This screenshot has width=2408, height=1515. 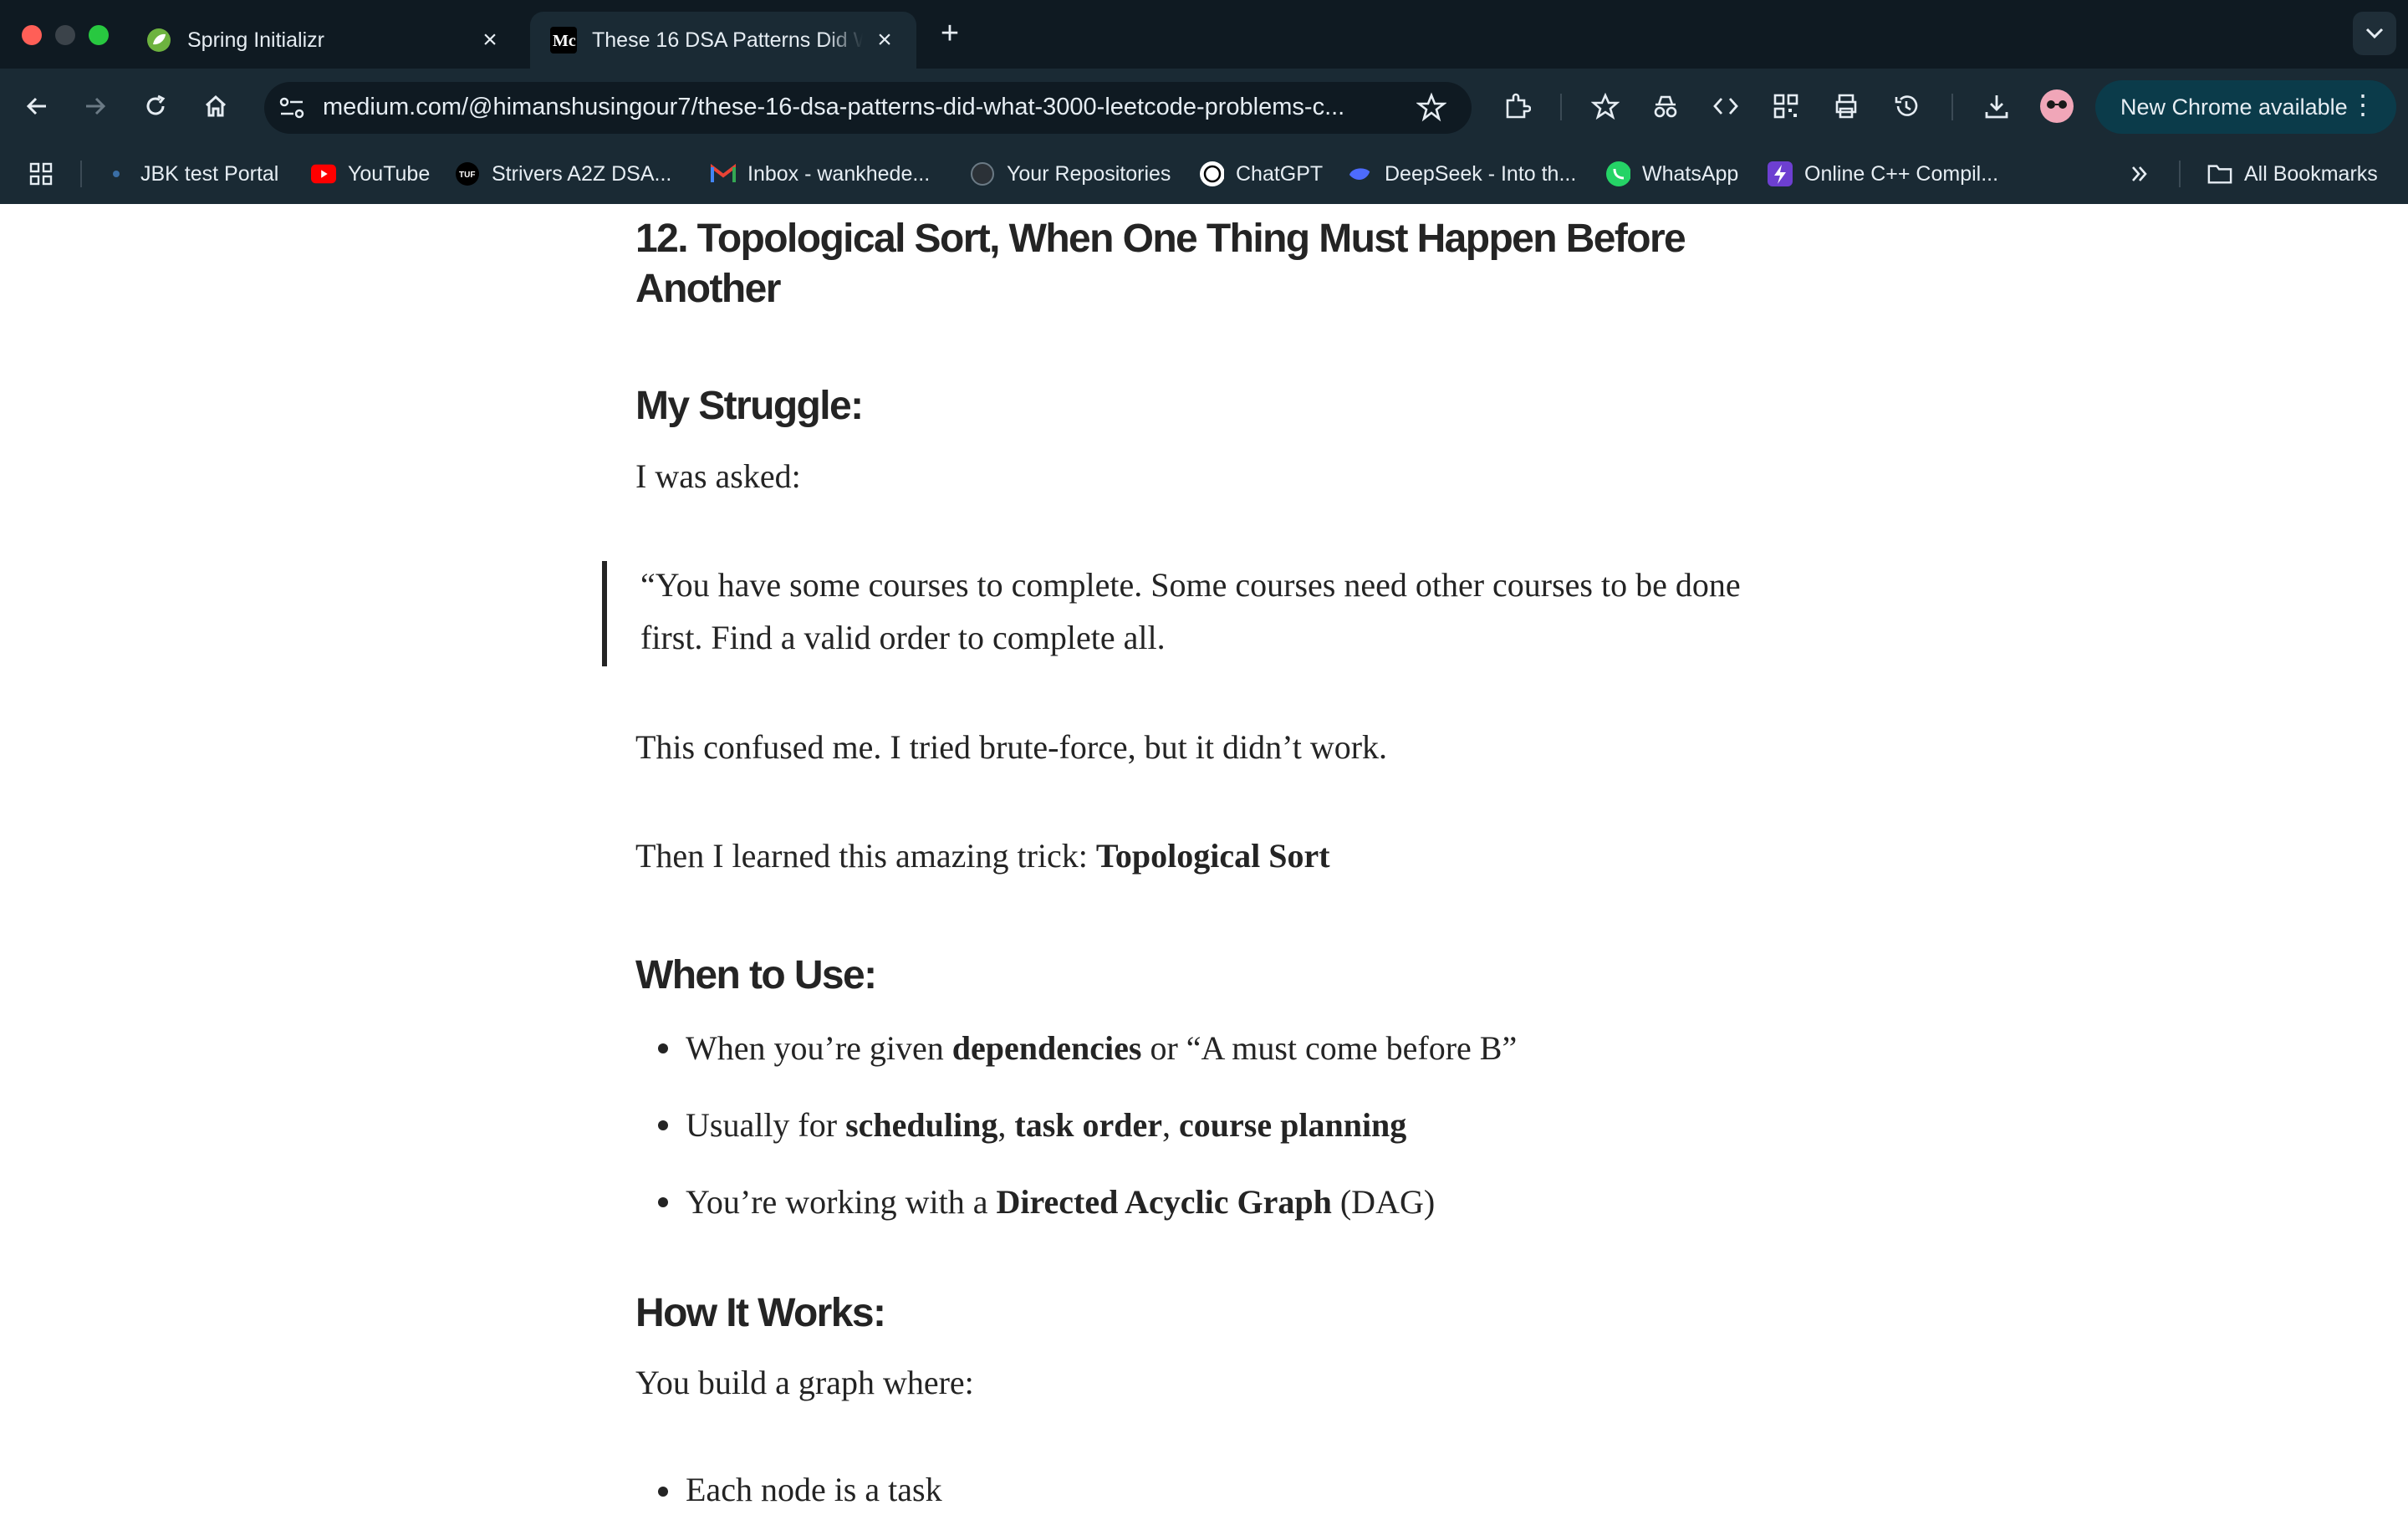 I want to click on star-list-icon, so click(x=1606, y=106).